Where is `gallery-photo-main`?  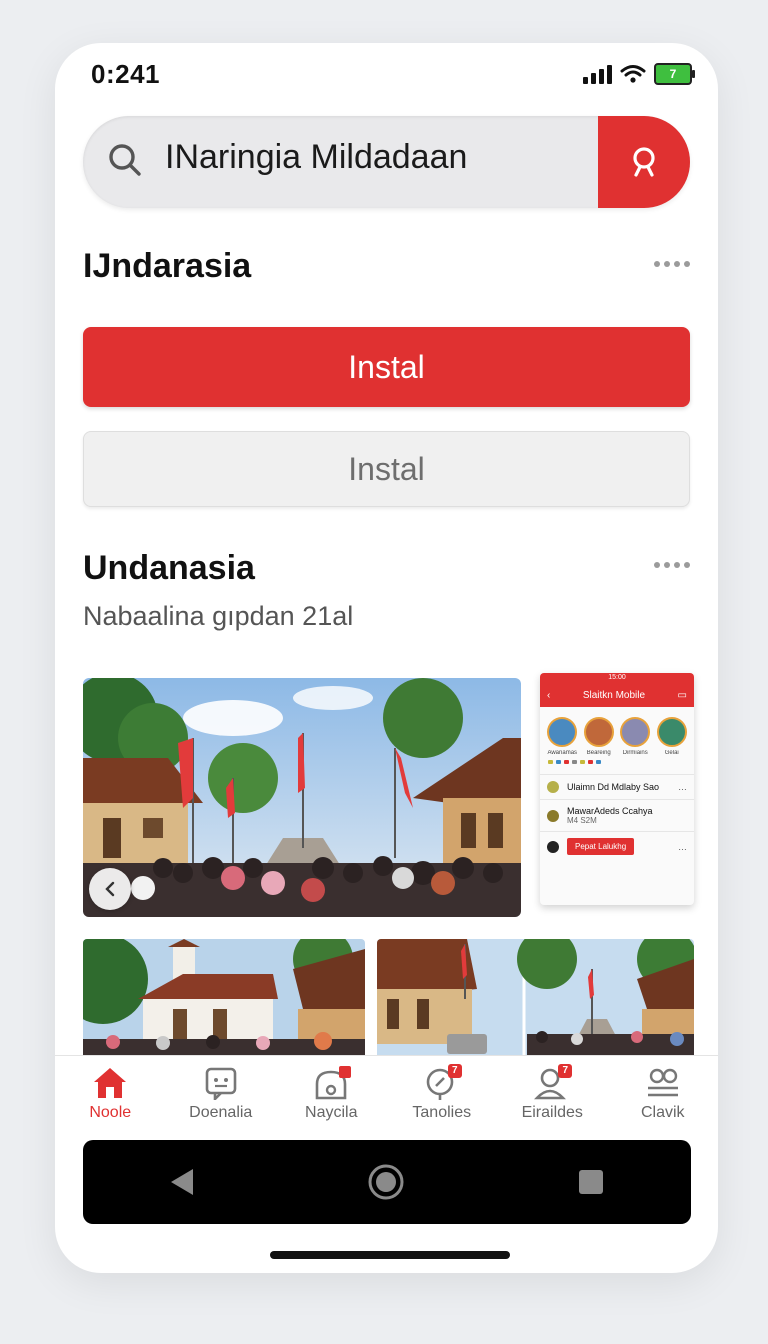 gallery-photo-main is located at coordinates (302, 797).